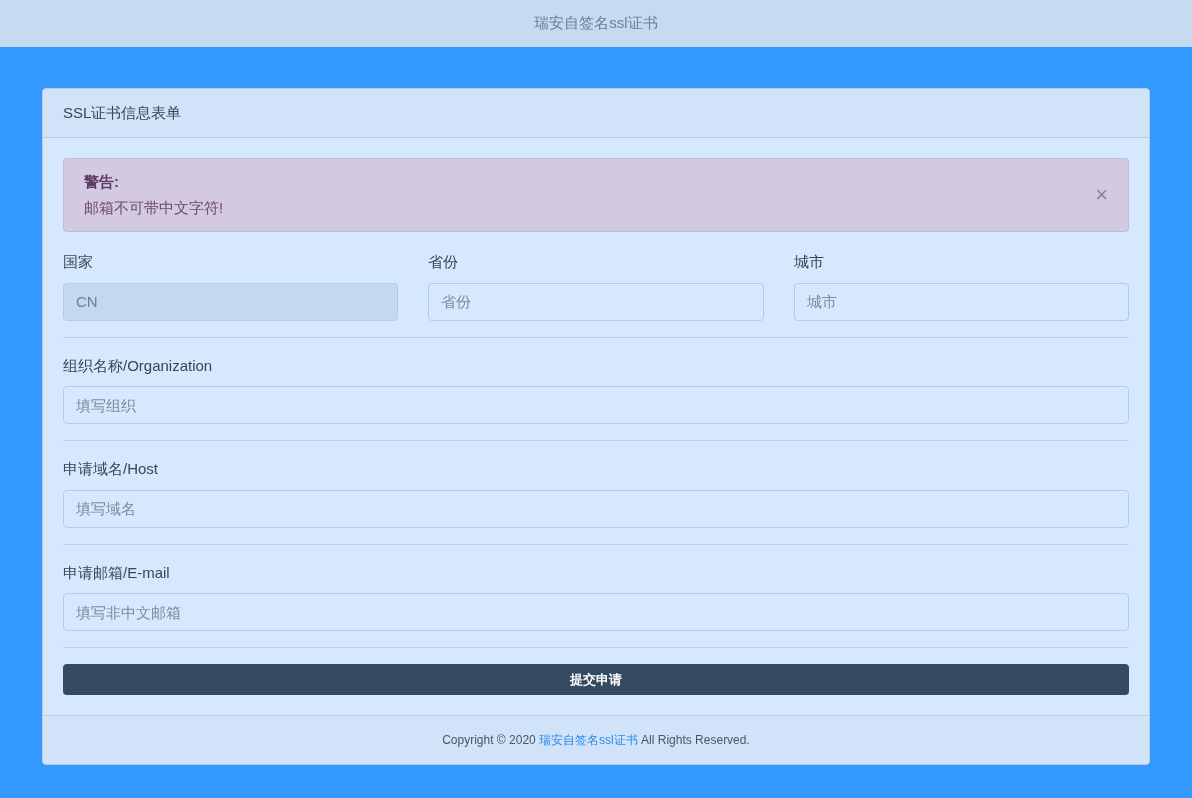  What do you see at coordinates (117, 572) in the screenshot?
I see `field-label: 申请邮箱/E-mail` at bounding box center [117, 572].